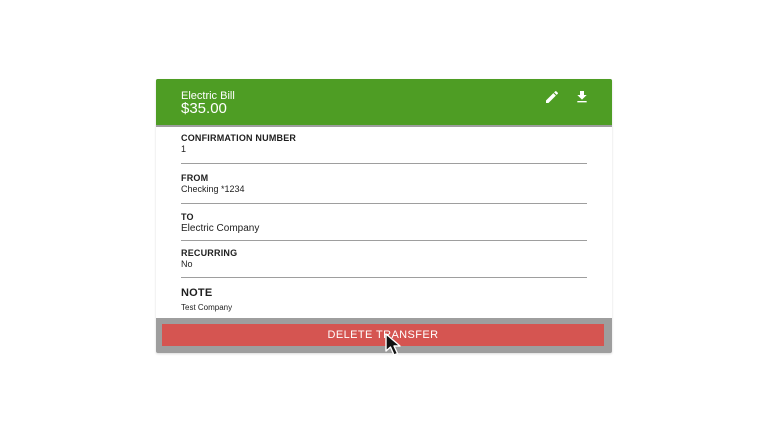  Describe the element at coordinates (552, 97) in the screenshot. I see `pencil-icon` at that location.